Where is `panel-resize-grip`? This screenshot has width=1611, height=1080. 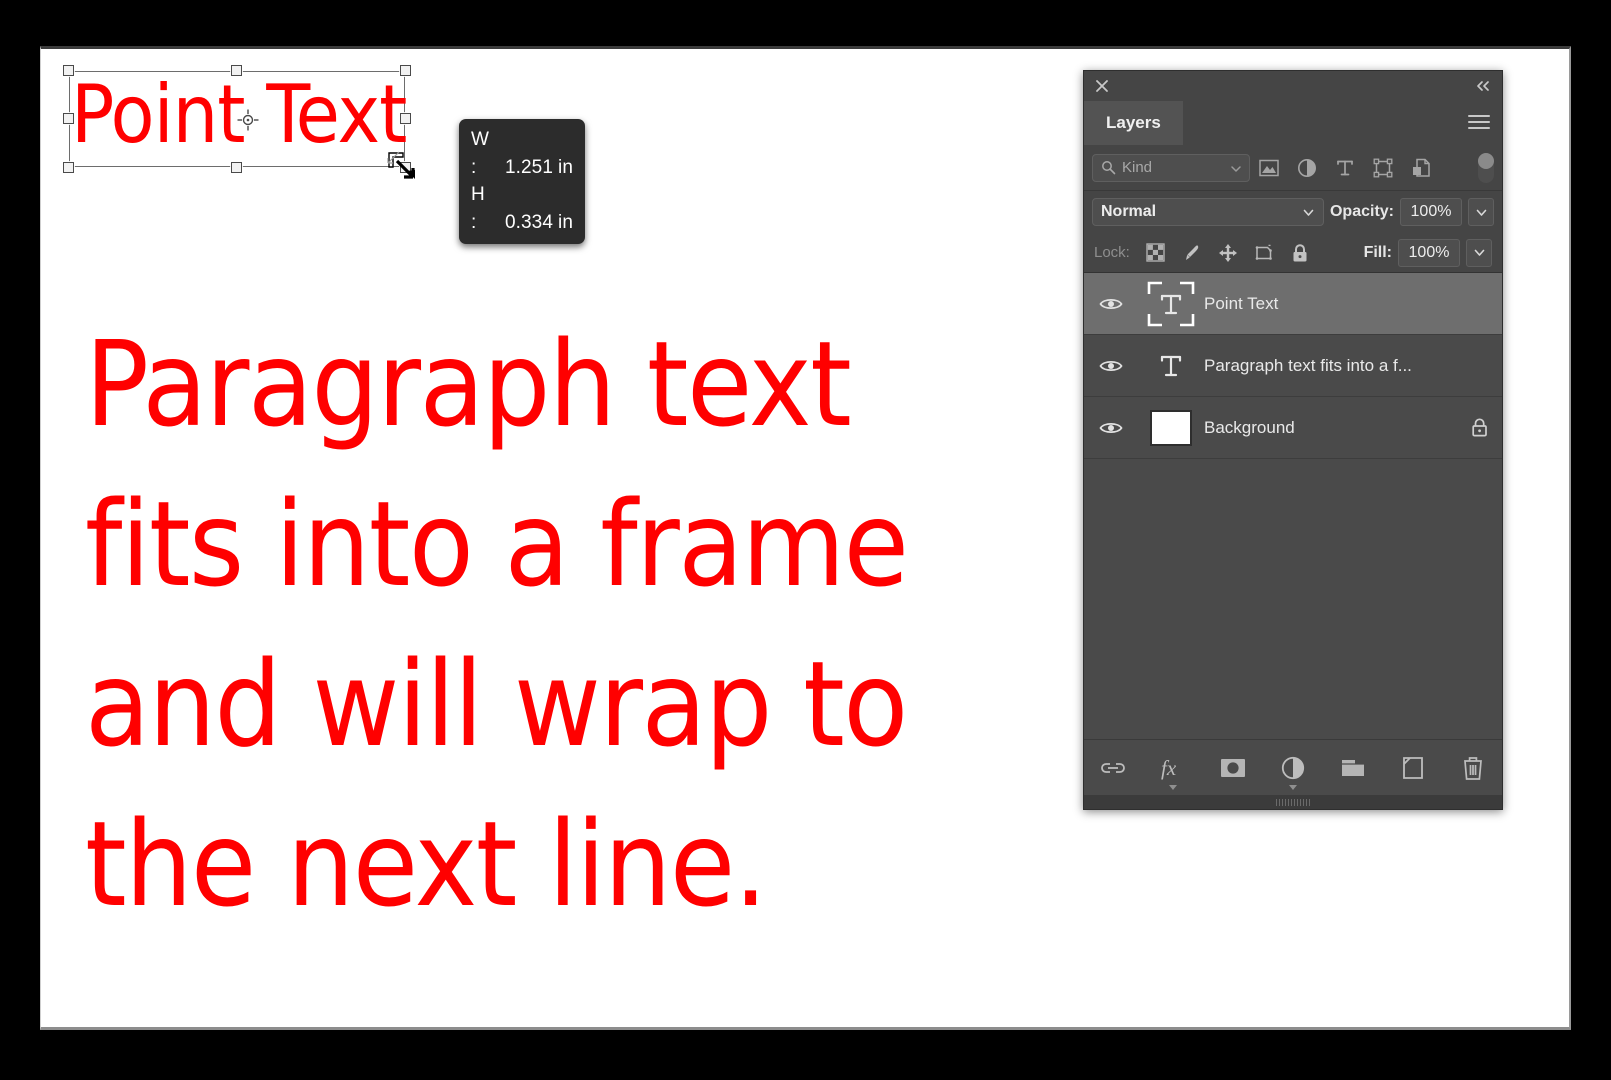
panel-resize-grip is located at coordinates (1293, 802).